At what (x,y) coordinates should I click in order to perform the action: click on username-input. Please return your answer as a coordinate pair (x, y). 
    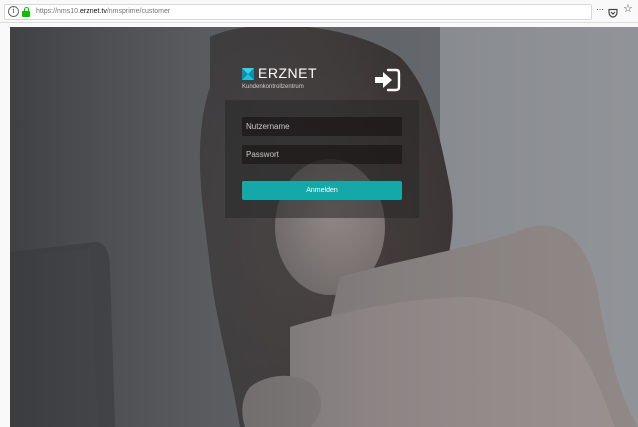
    Looking at the image, I should click on (322, 126).